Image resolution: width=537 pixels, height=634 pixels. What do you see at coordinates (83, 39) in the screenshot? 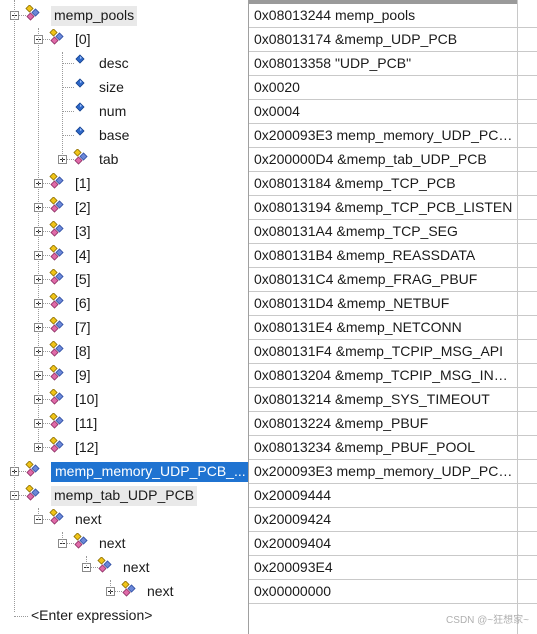
I see `tree-item-label: [0]` at bounding box center [83, 39].